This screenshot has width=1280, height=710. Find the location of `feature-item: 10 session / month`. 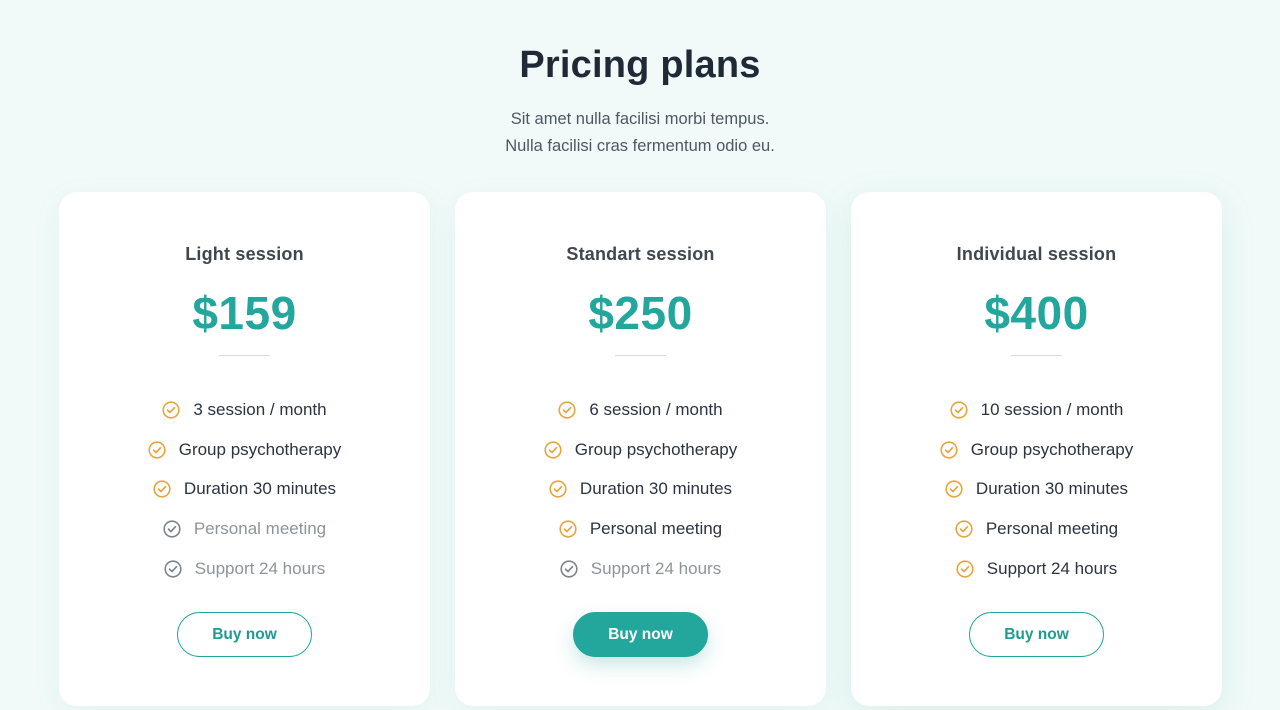

feature-item: 10 session / month is located at coordinates (1036, 410).